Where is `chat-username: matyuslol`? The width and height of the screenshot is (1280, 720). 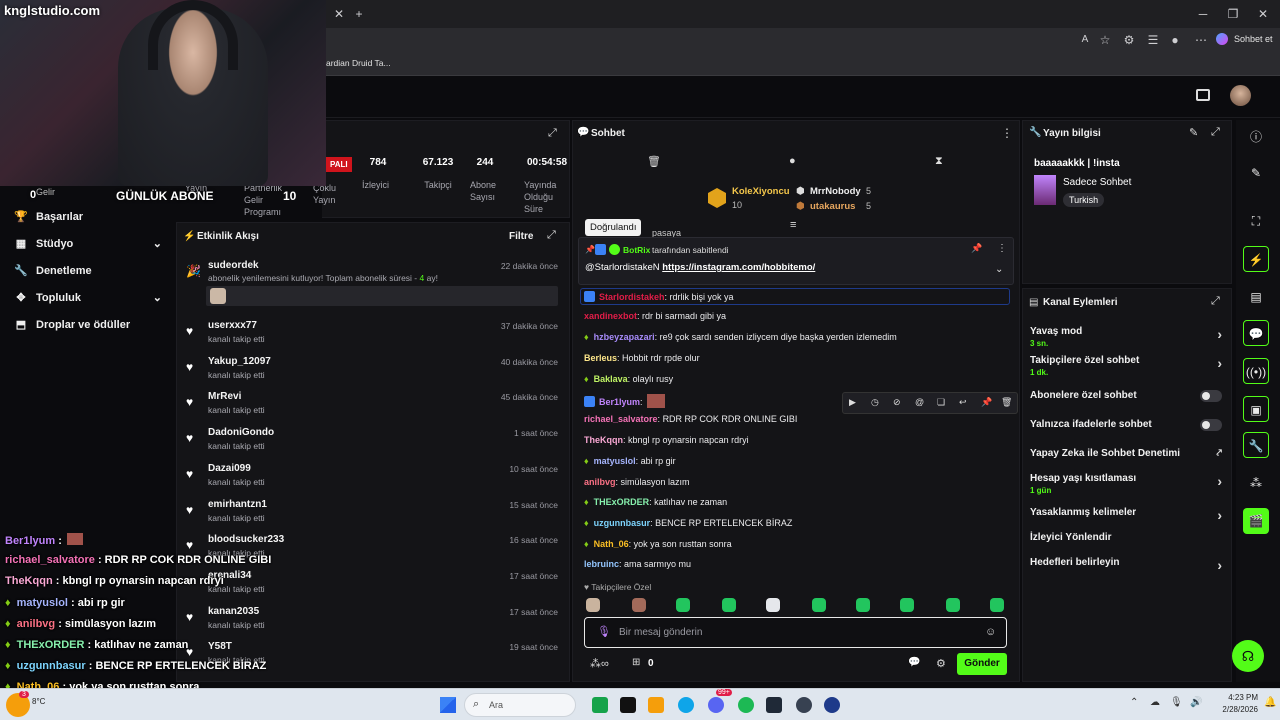 chat-username: matyuslol is located at coordinates (615, 461).